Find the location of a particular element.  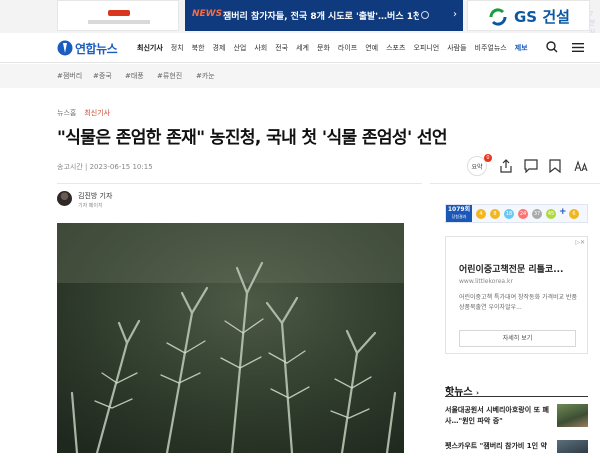

nav-item-industry: 산업 is located at coordinates (239, 48).